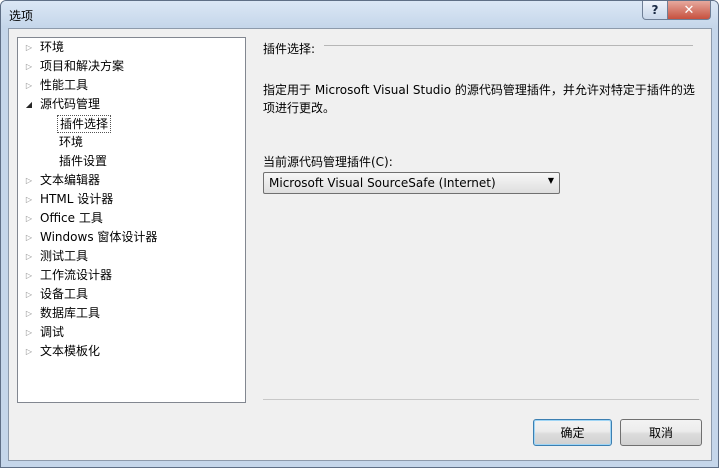 This screenshot has height=468, width=719. I want to click on tree-item-label: 源代码管理, so click(70, 104).